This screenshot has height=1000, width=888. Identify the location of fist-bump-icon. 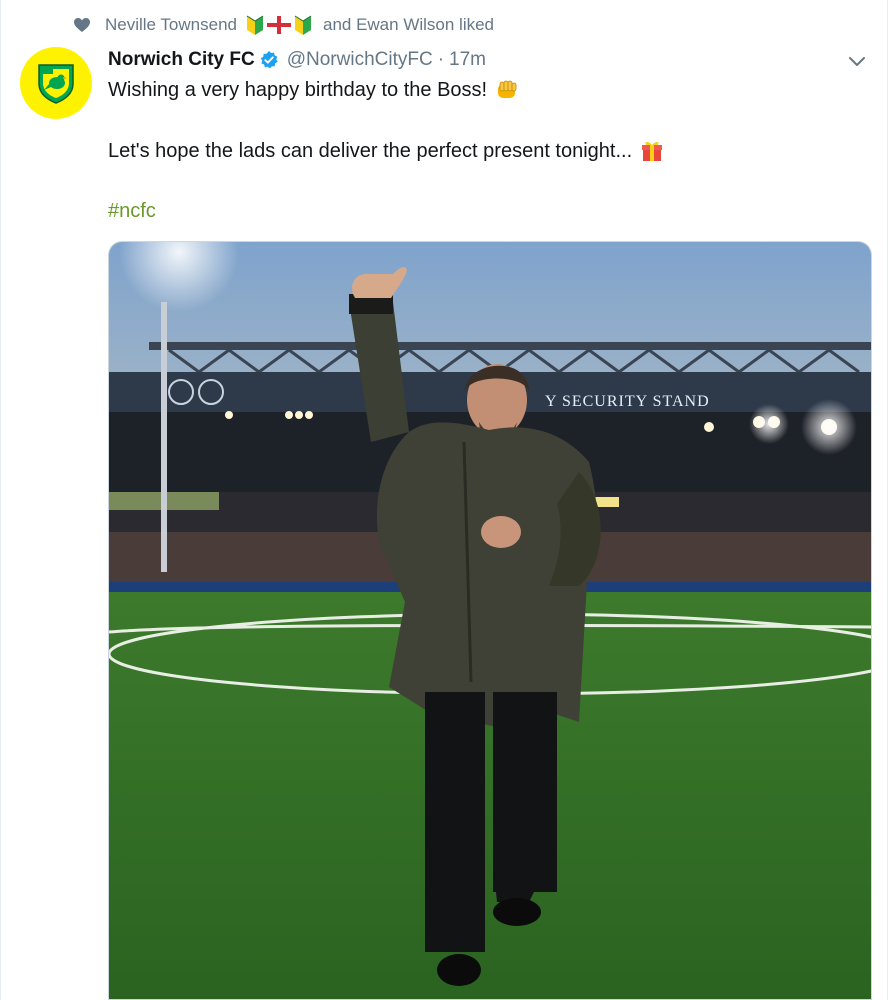
(507, 90).